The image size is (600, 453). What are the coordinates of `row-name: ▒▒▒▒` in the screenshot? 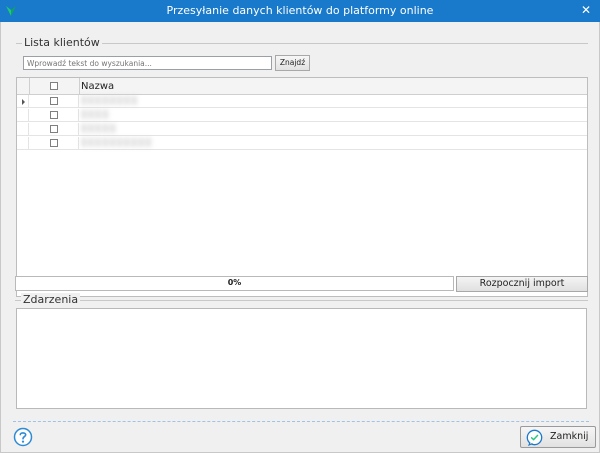 It's located at (95, 114).